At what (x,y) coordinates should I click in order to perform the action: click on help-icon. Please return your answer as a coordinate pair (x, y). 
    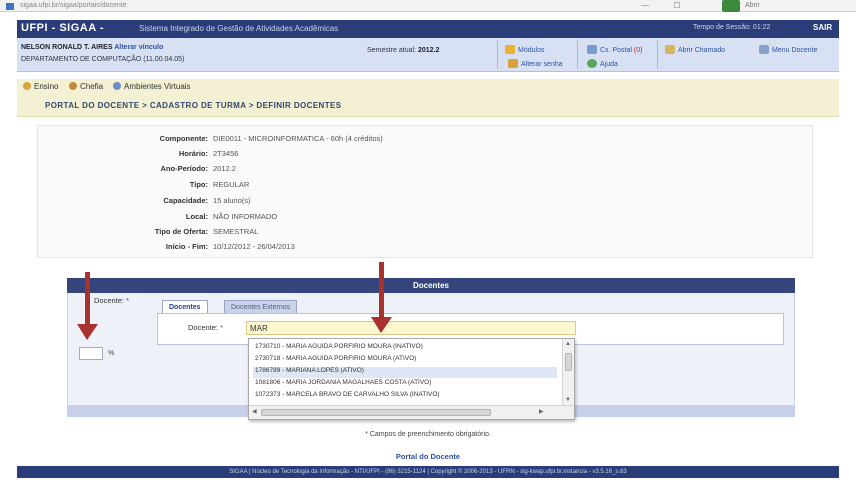
    Looking at the image, I should click on (592, 63).